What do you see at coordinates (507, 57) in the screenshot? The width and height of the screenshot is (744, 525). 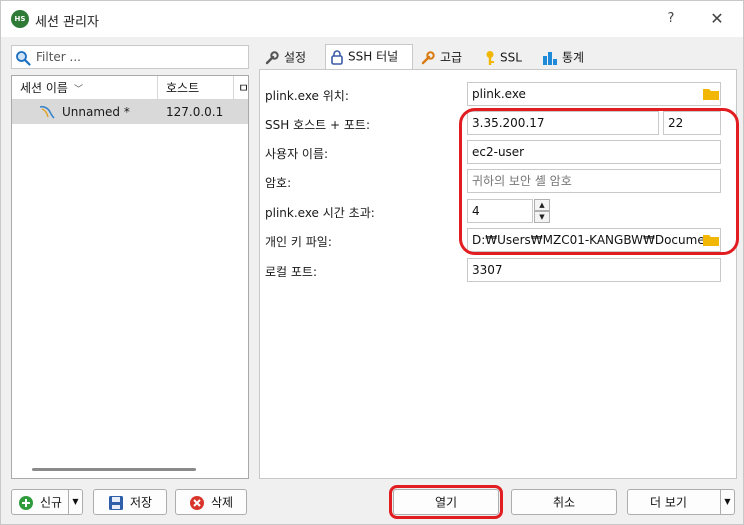 I see `tab-ssl: SSL` at bounding box center [507, 57].